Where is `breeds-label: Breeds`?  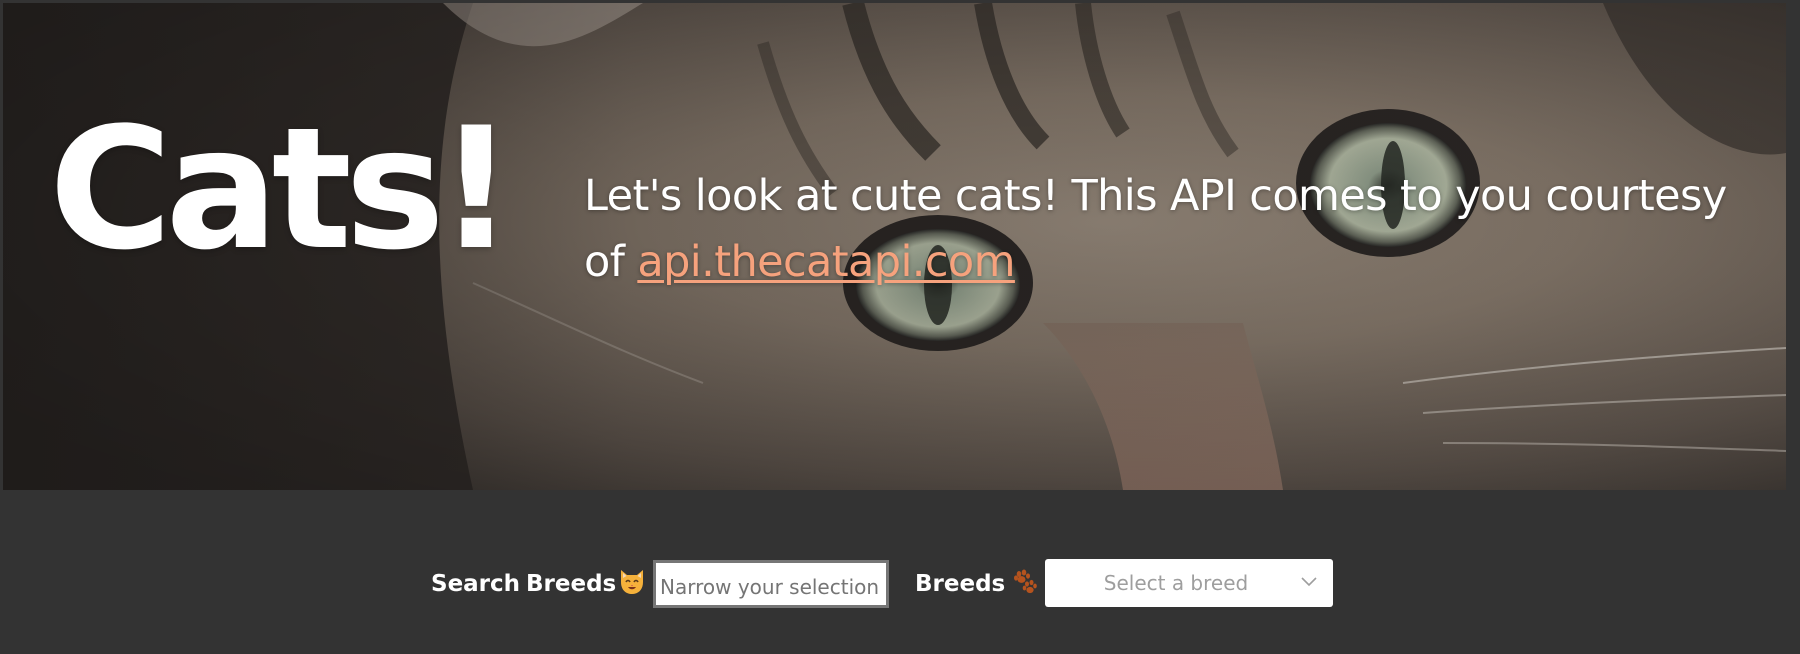
breeds-label: Breeds is located at coordinates (960, 584).